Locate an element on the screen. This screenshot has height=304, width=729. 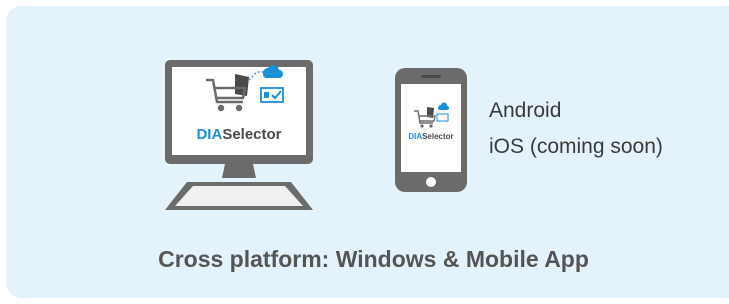
android-label: Android is located at coordinates (525, 110).